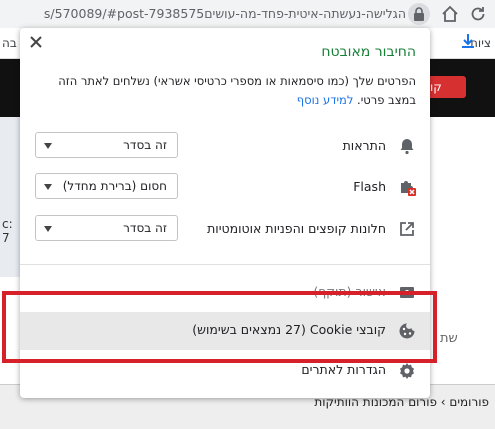  What do you see at coordinates (478, 14) in the screenshot?
I see `reload-icon` at bounding box center [478, 14].